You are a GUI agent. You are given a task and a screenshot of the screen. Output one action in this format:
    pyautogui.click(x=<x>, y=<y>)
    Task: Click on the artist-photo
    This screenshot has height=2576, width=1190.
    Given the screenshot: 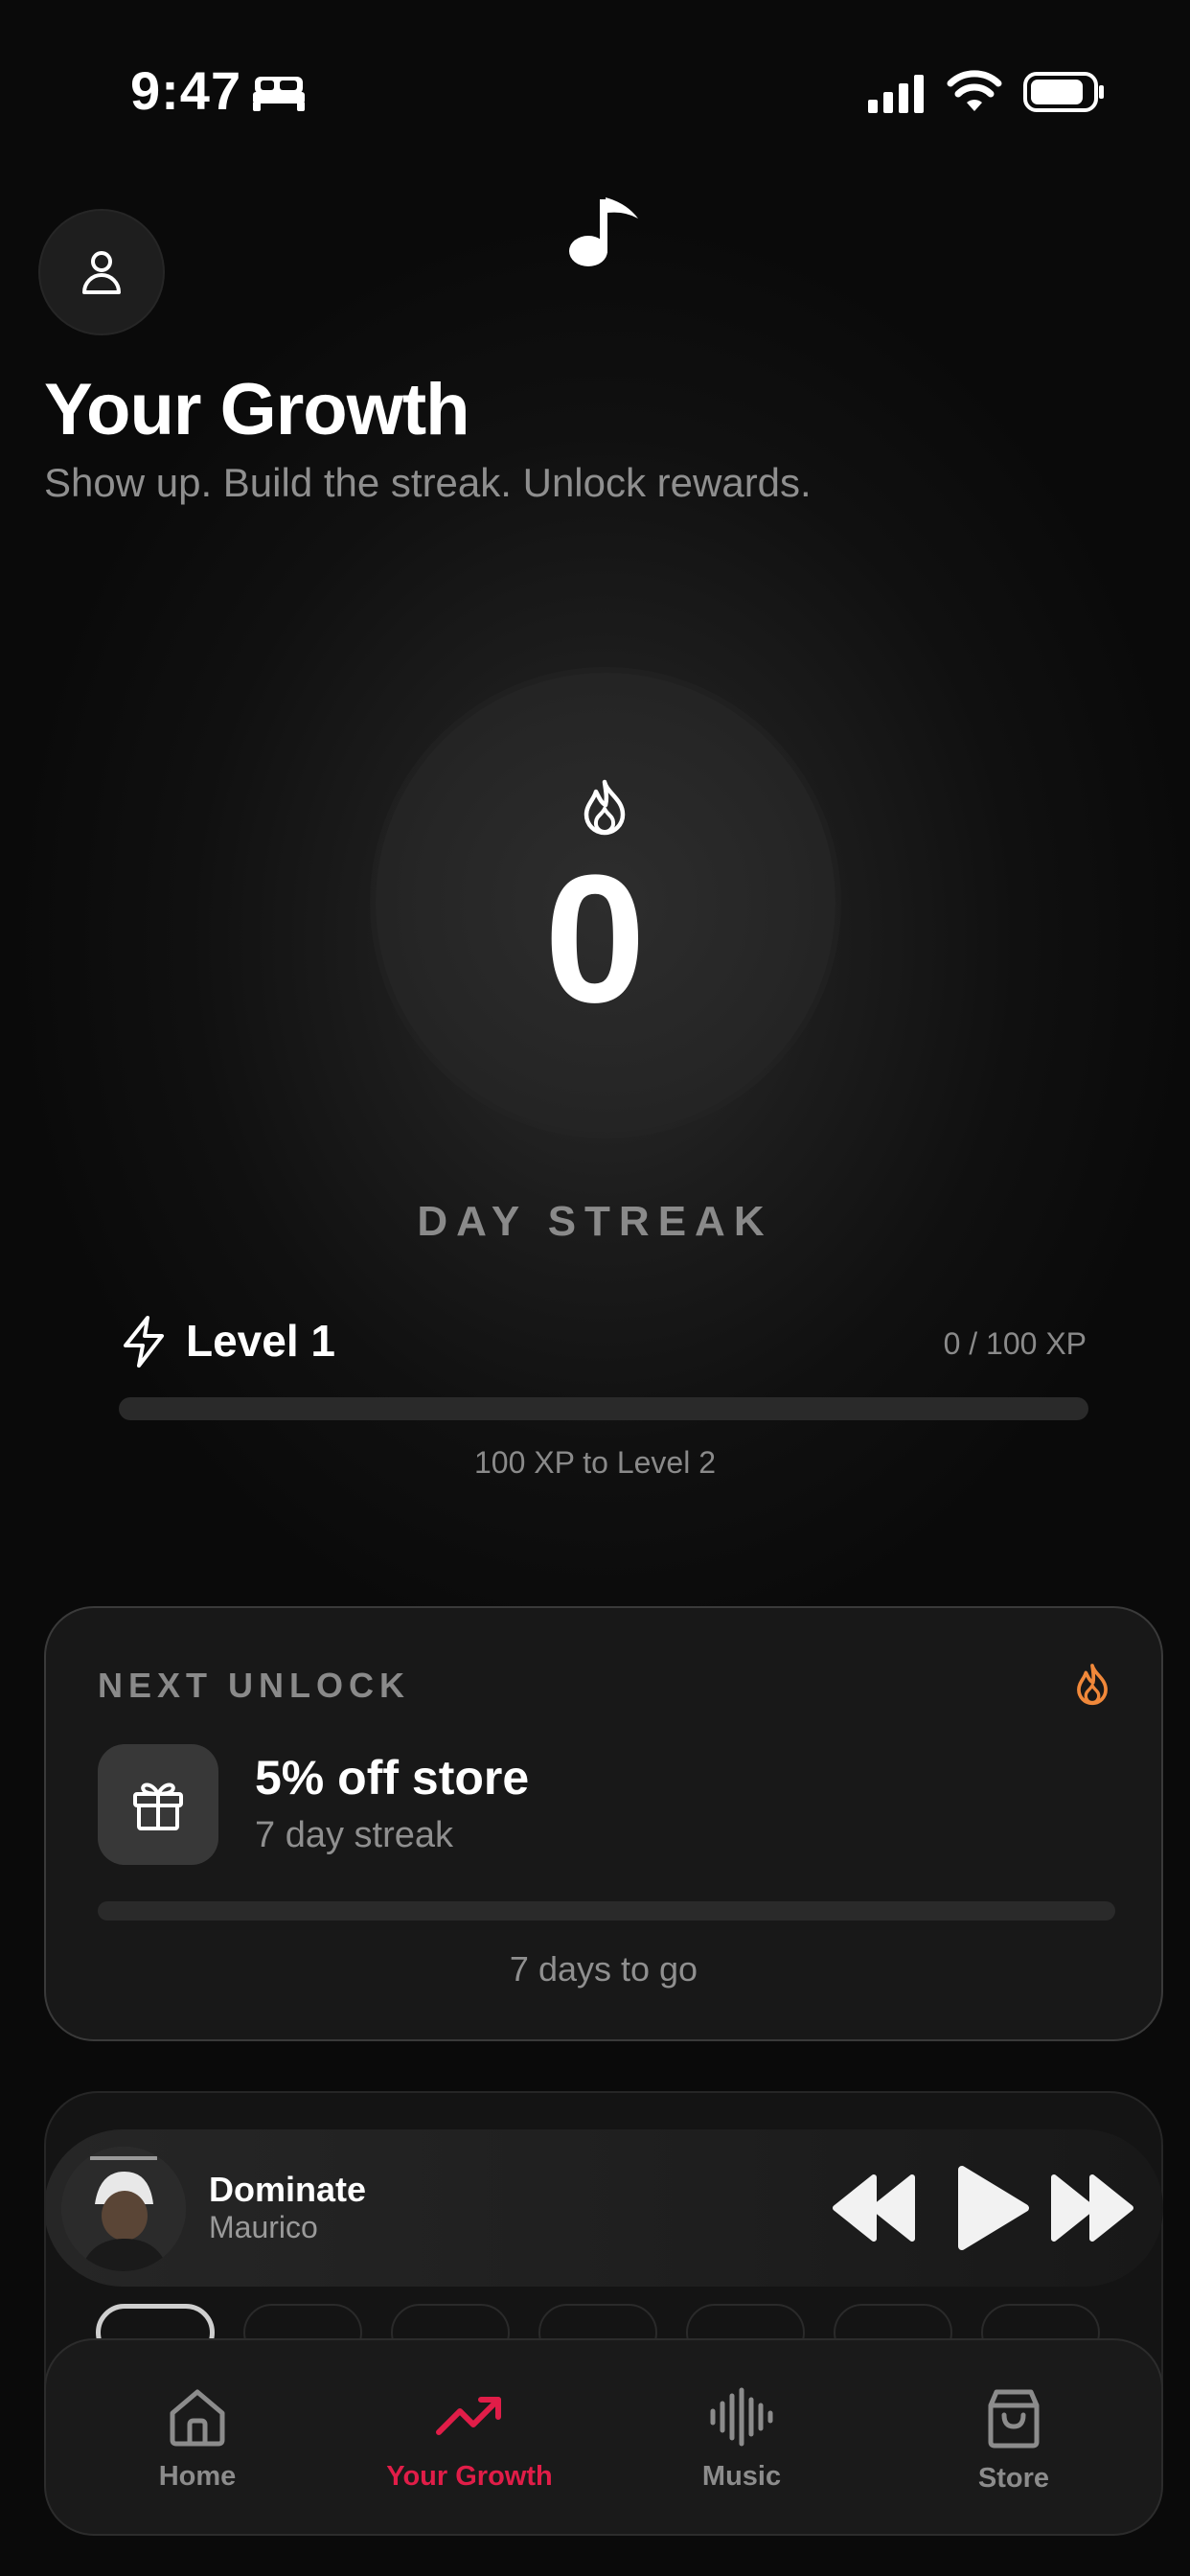 What is the action you would take?
    pyautogui.click(x=124, y=2209)
    